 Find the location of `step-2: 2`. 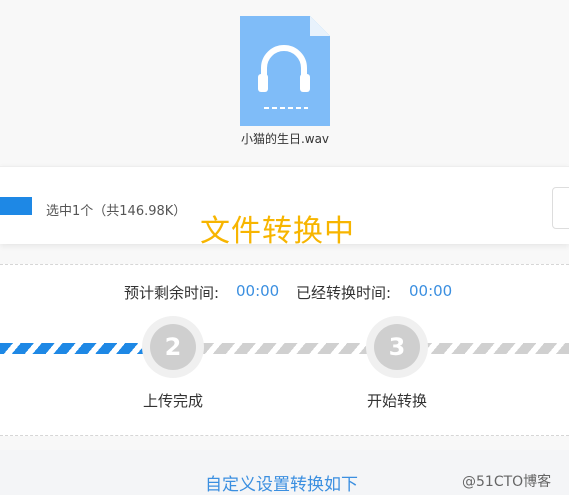

step-2: 2 is located at coordinates (173, 347).